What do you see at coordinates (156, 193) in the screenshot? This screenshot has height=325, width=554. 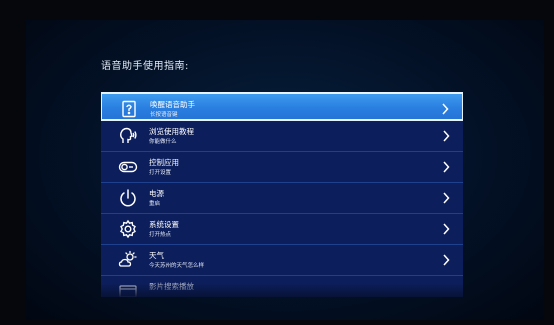 I see `menu-item-title: 电源` at bounding box center [156, 193].